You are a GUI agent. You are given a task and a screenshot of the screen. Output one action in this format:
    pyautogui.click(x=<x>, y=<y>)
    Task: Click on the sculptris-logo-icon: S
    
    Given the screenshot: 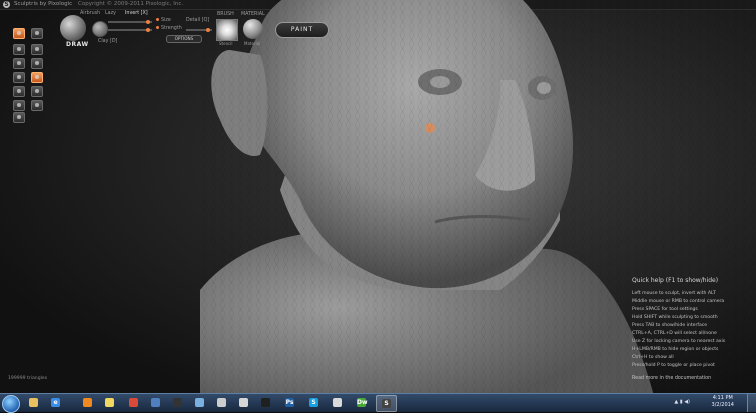 What is the action you would take?
    pyautogui.click(x=6, y=4)
    